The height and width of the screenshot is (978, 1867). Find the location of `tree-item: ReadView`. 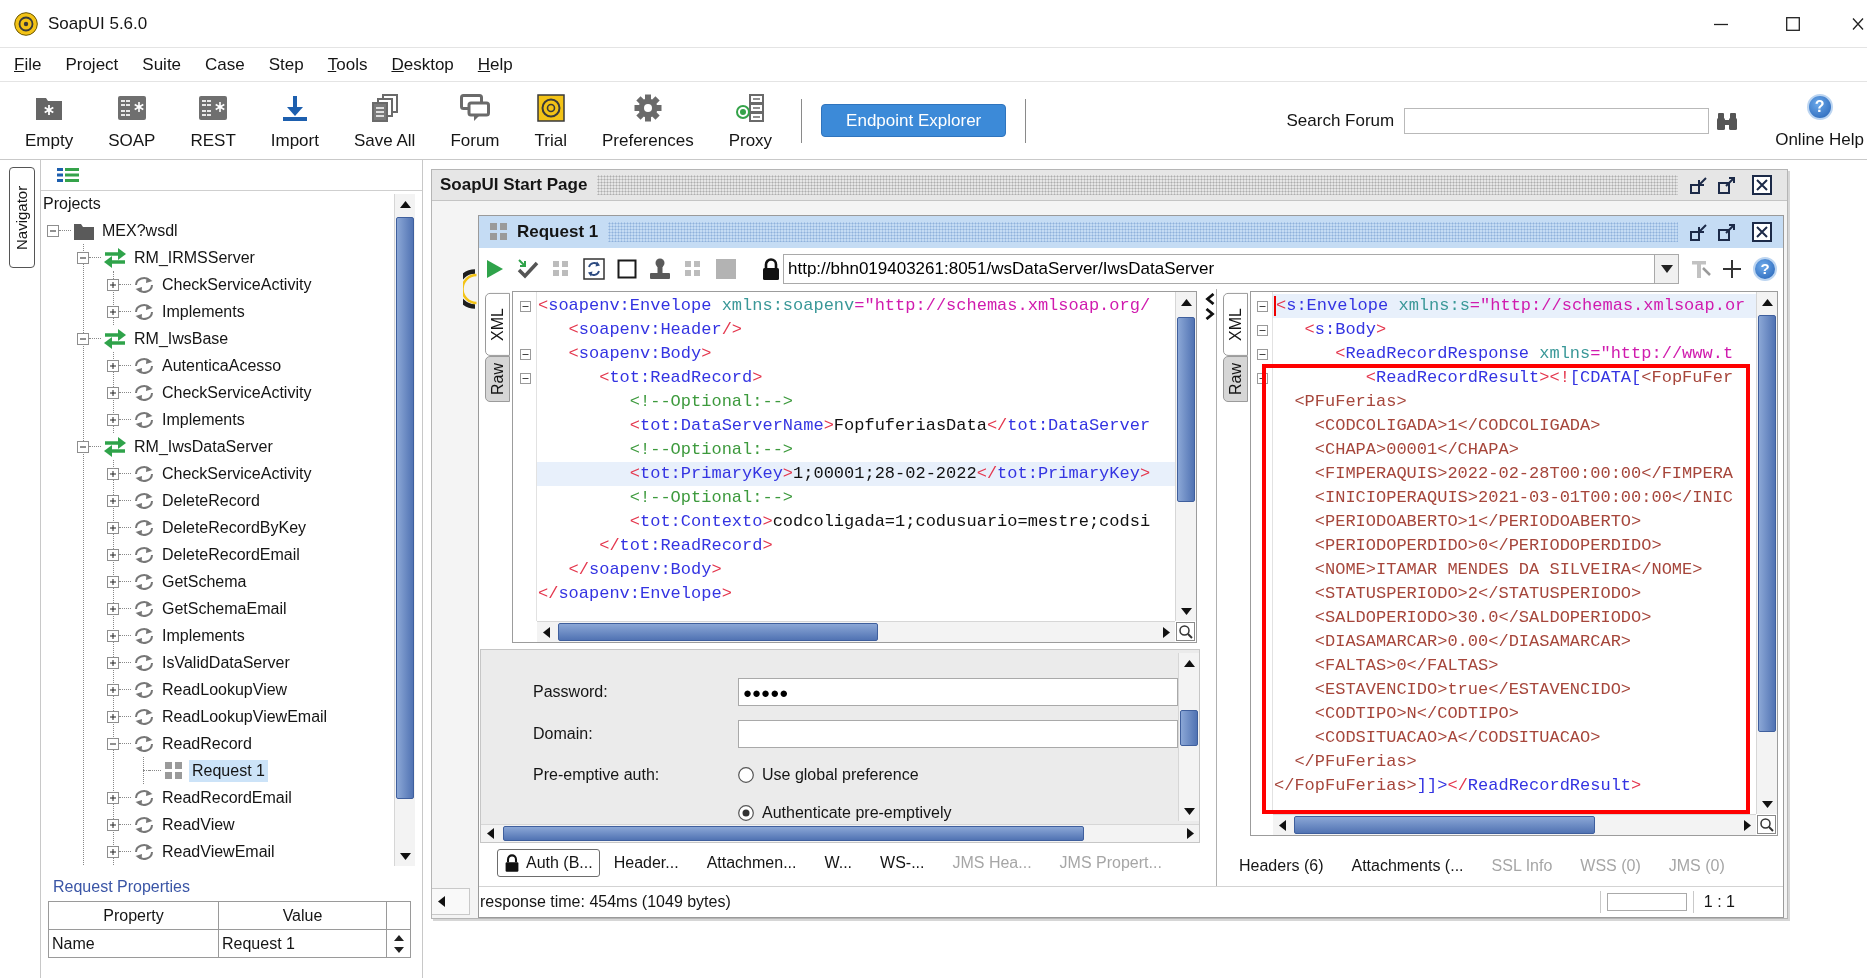

tree-item: ReadView is located at coordinates (198, 824).